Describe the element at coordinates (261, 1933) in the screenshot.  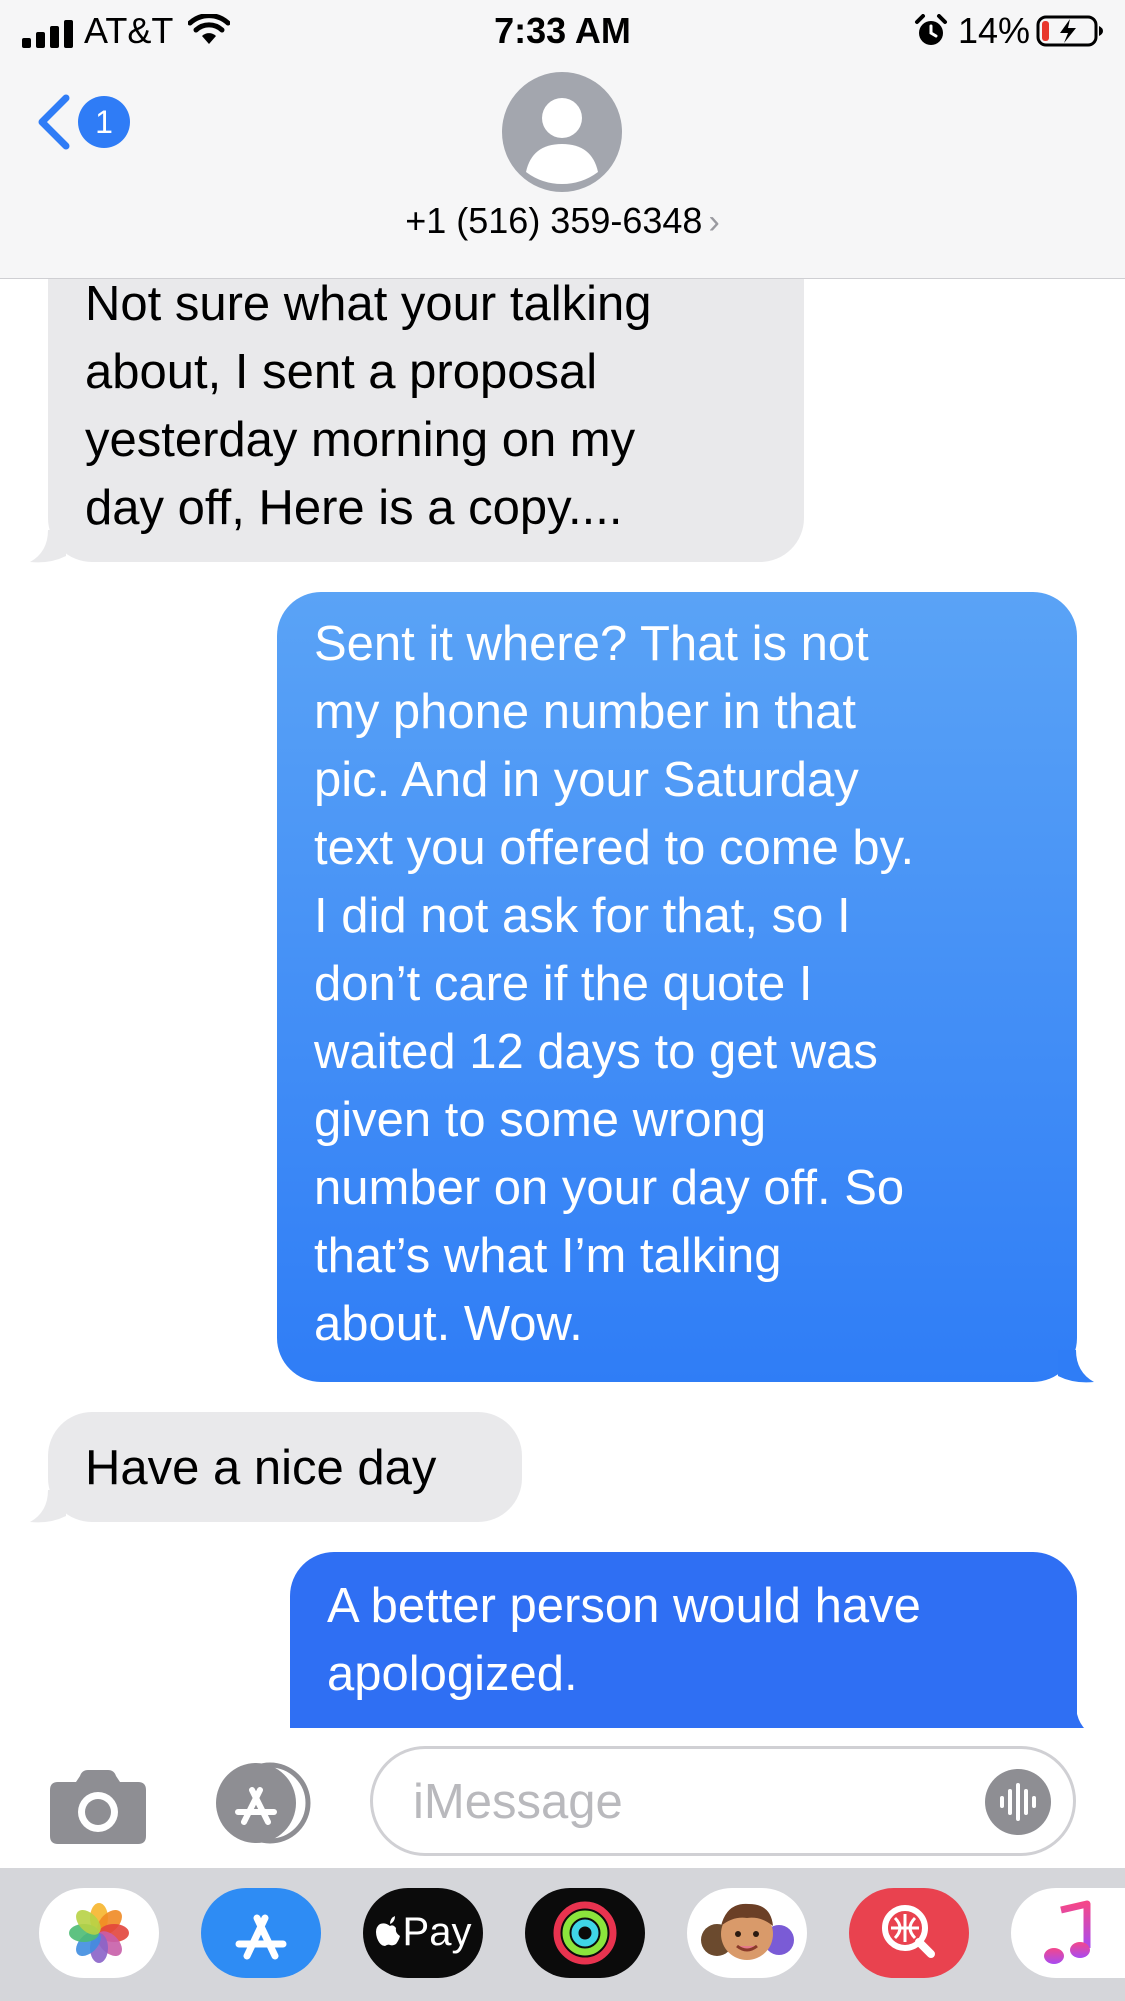
I see `app-store-icon` at that location.